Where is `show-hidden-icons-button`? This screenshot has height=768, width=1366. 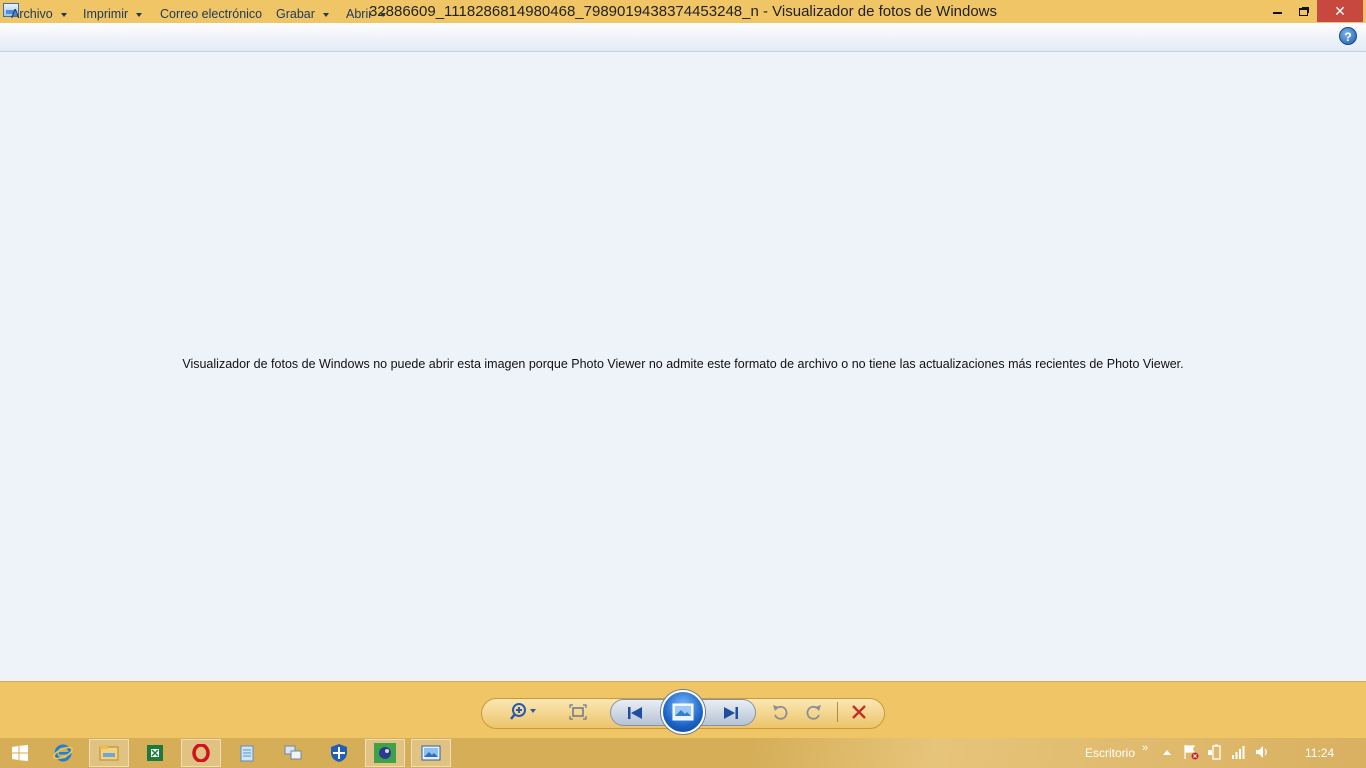 show-hidden-icons-button is located at coordinates (1167, 752).